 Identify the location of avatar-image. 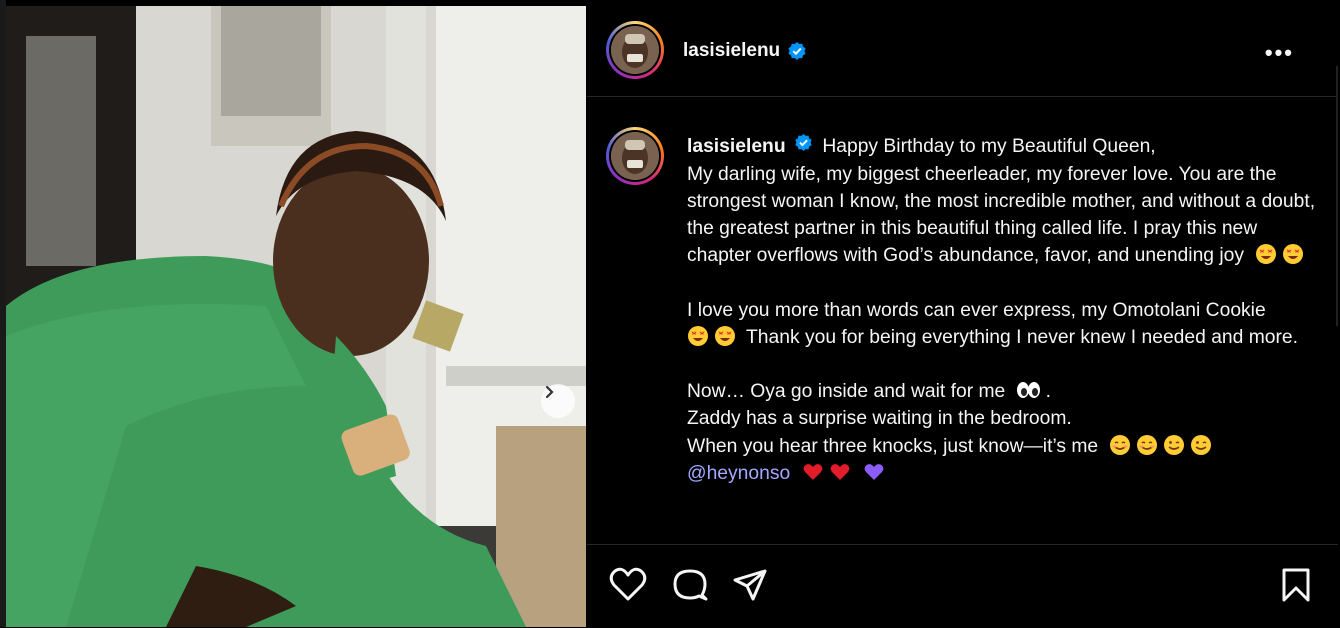
(635, 50).